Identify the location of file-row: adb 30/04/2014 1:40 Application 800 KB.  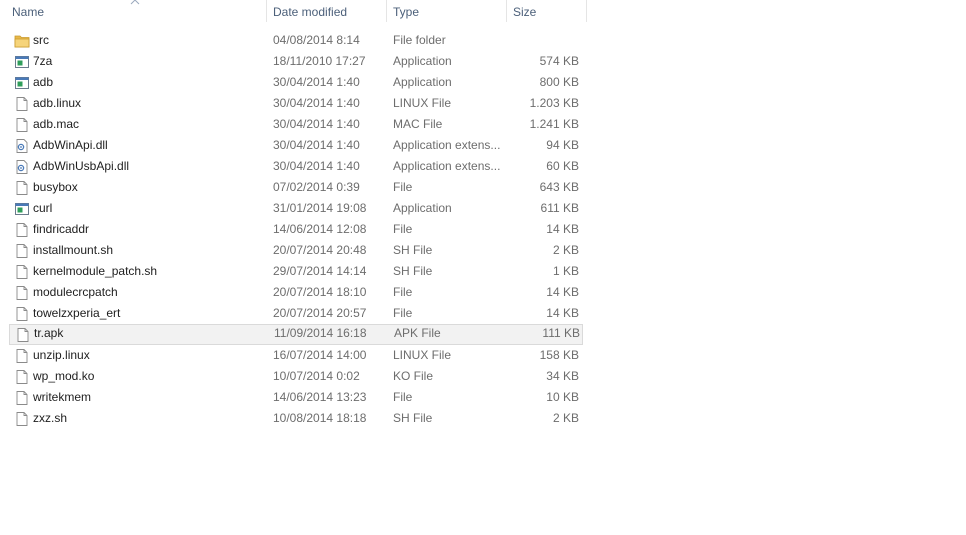
(296, 82).